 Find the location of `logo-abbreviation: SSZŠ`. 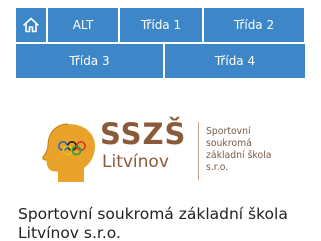

logo-abbreviation: SSZŠ is located at coordinates (143, 134).